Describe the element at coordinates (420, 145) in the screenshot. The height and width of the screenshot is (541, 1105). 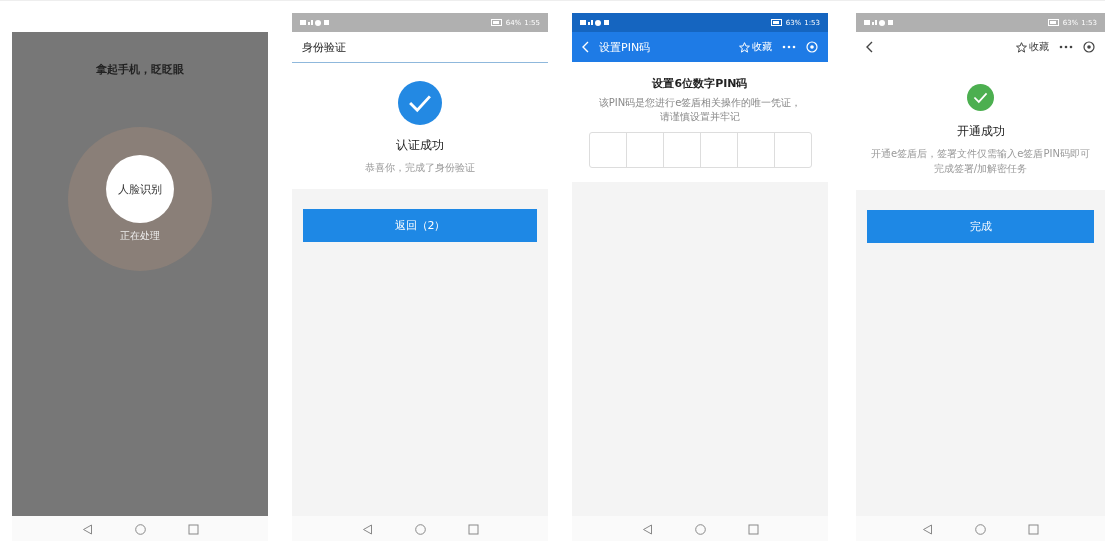
I see `result-title: 认证成功` at that location.